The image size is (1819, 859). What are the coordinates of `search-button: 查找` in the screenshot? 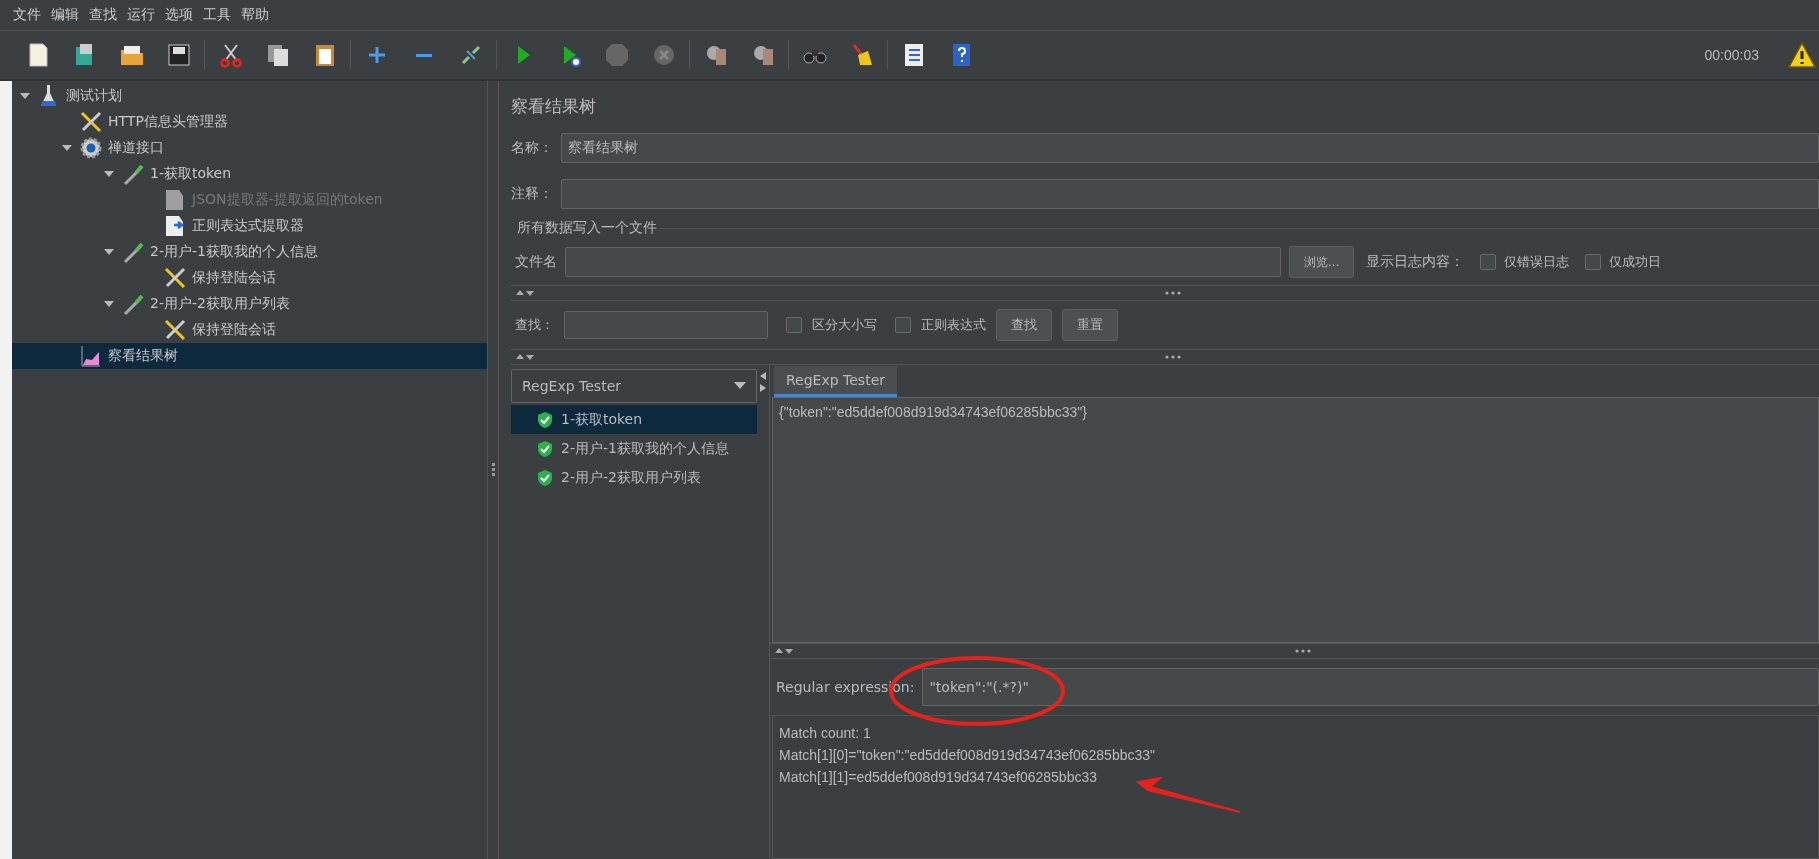 It's located at (1024, 325).